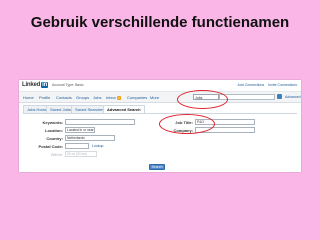 This screenshot has height=240, width=320. Describe the element at coordinates (154, 97) in the screenshot. I see `nav-item-more: More` at that location.